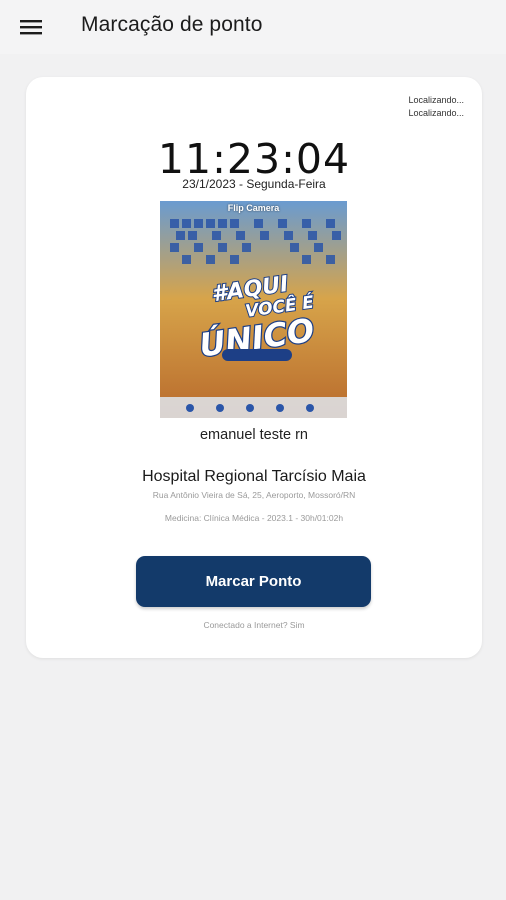  I want to click on camera-preview-image: #AQUI VOCÊ É ÚNICO, so click(253, 309).